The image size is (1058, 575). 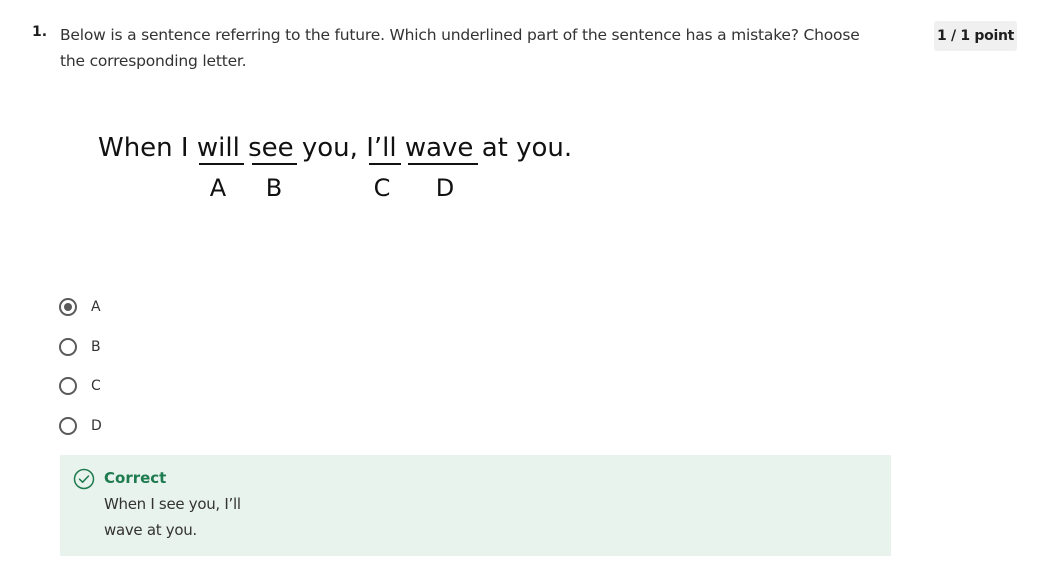 I want to click on option-label: B, so click(x=96, y=347).